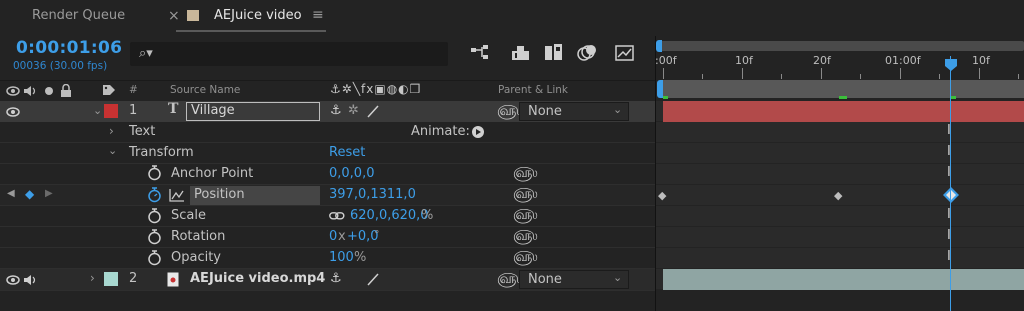 This screenshot has width=1024, height=311. I want to click on draft-3d-icon, so click(521, 53).